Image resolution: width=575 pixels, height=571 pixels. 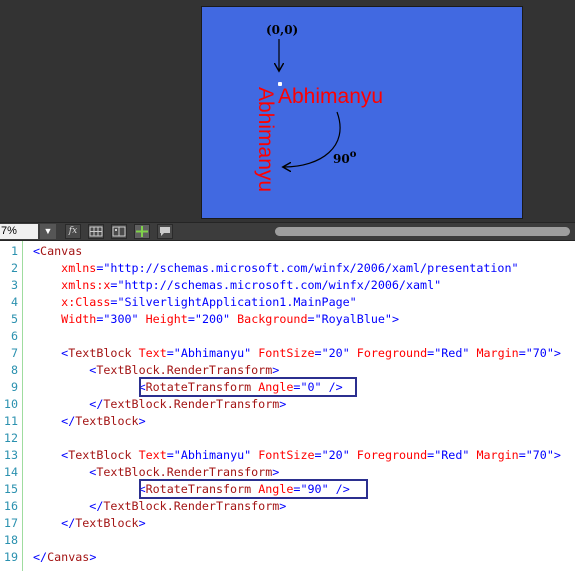 I want to click on angle-label: 90o, so click(x=345, y=157).